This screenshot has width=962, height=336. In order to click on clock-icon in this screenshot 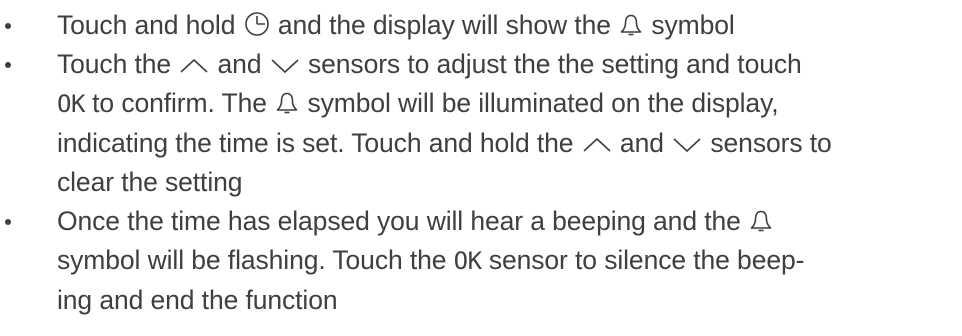, I will do `click(257, 24)`.